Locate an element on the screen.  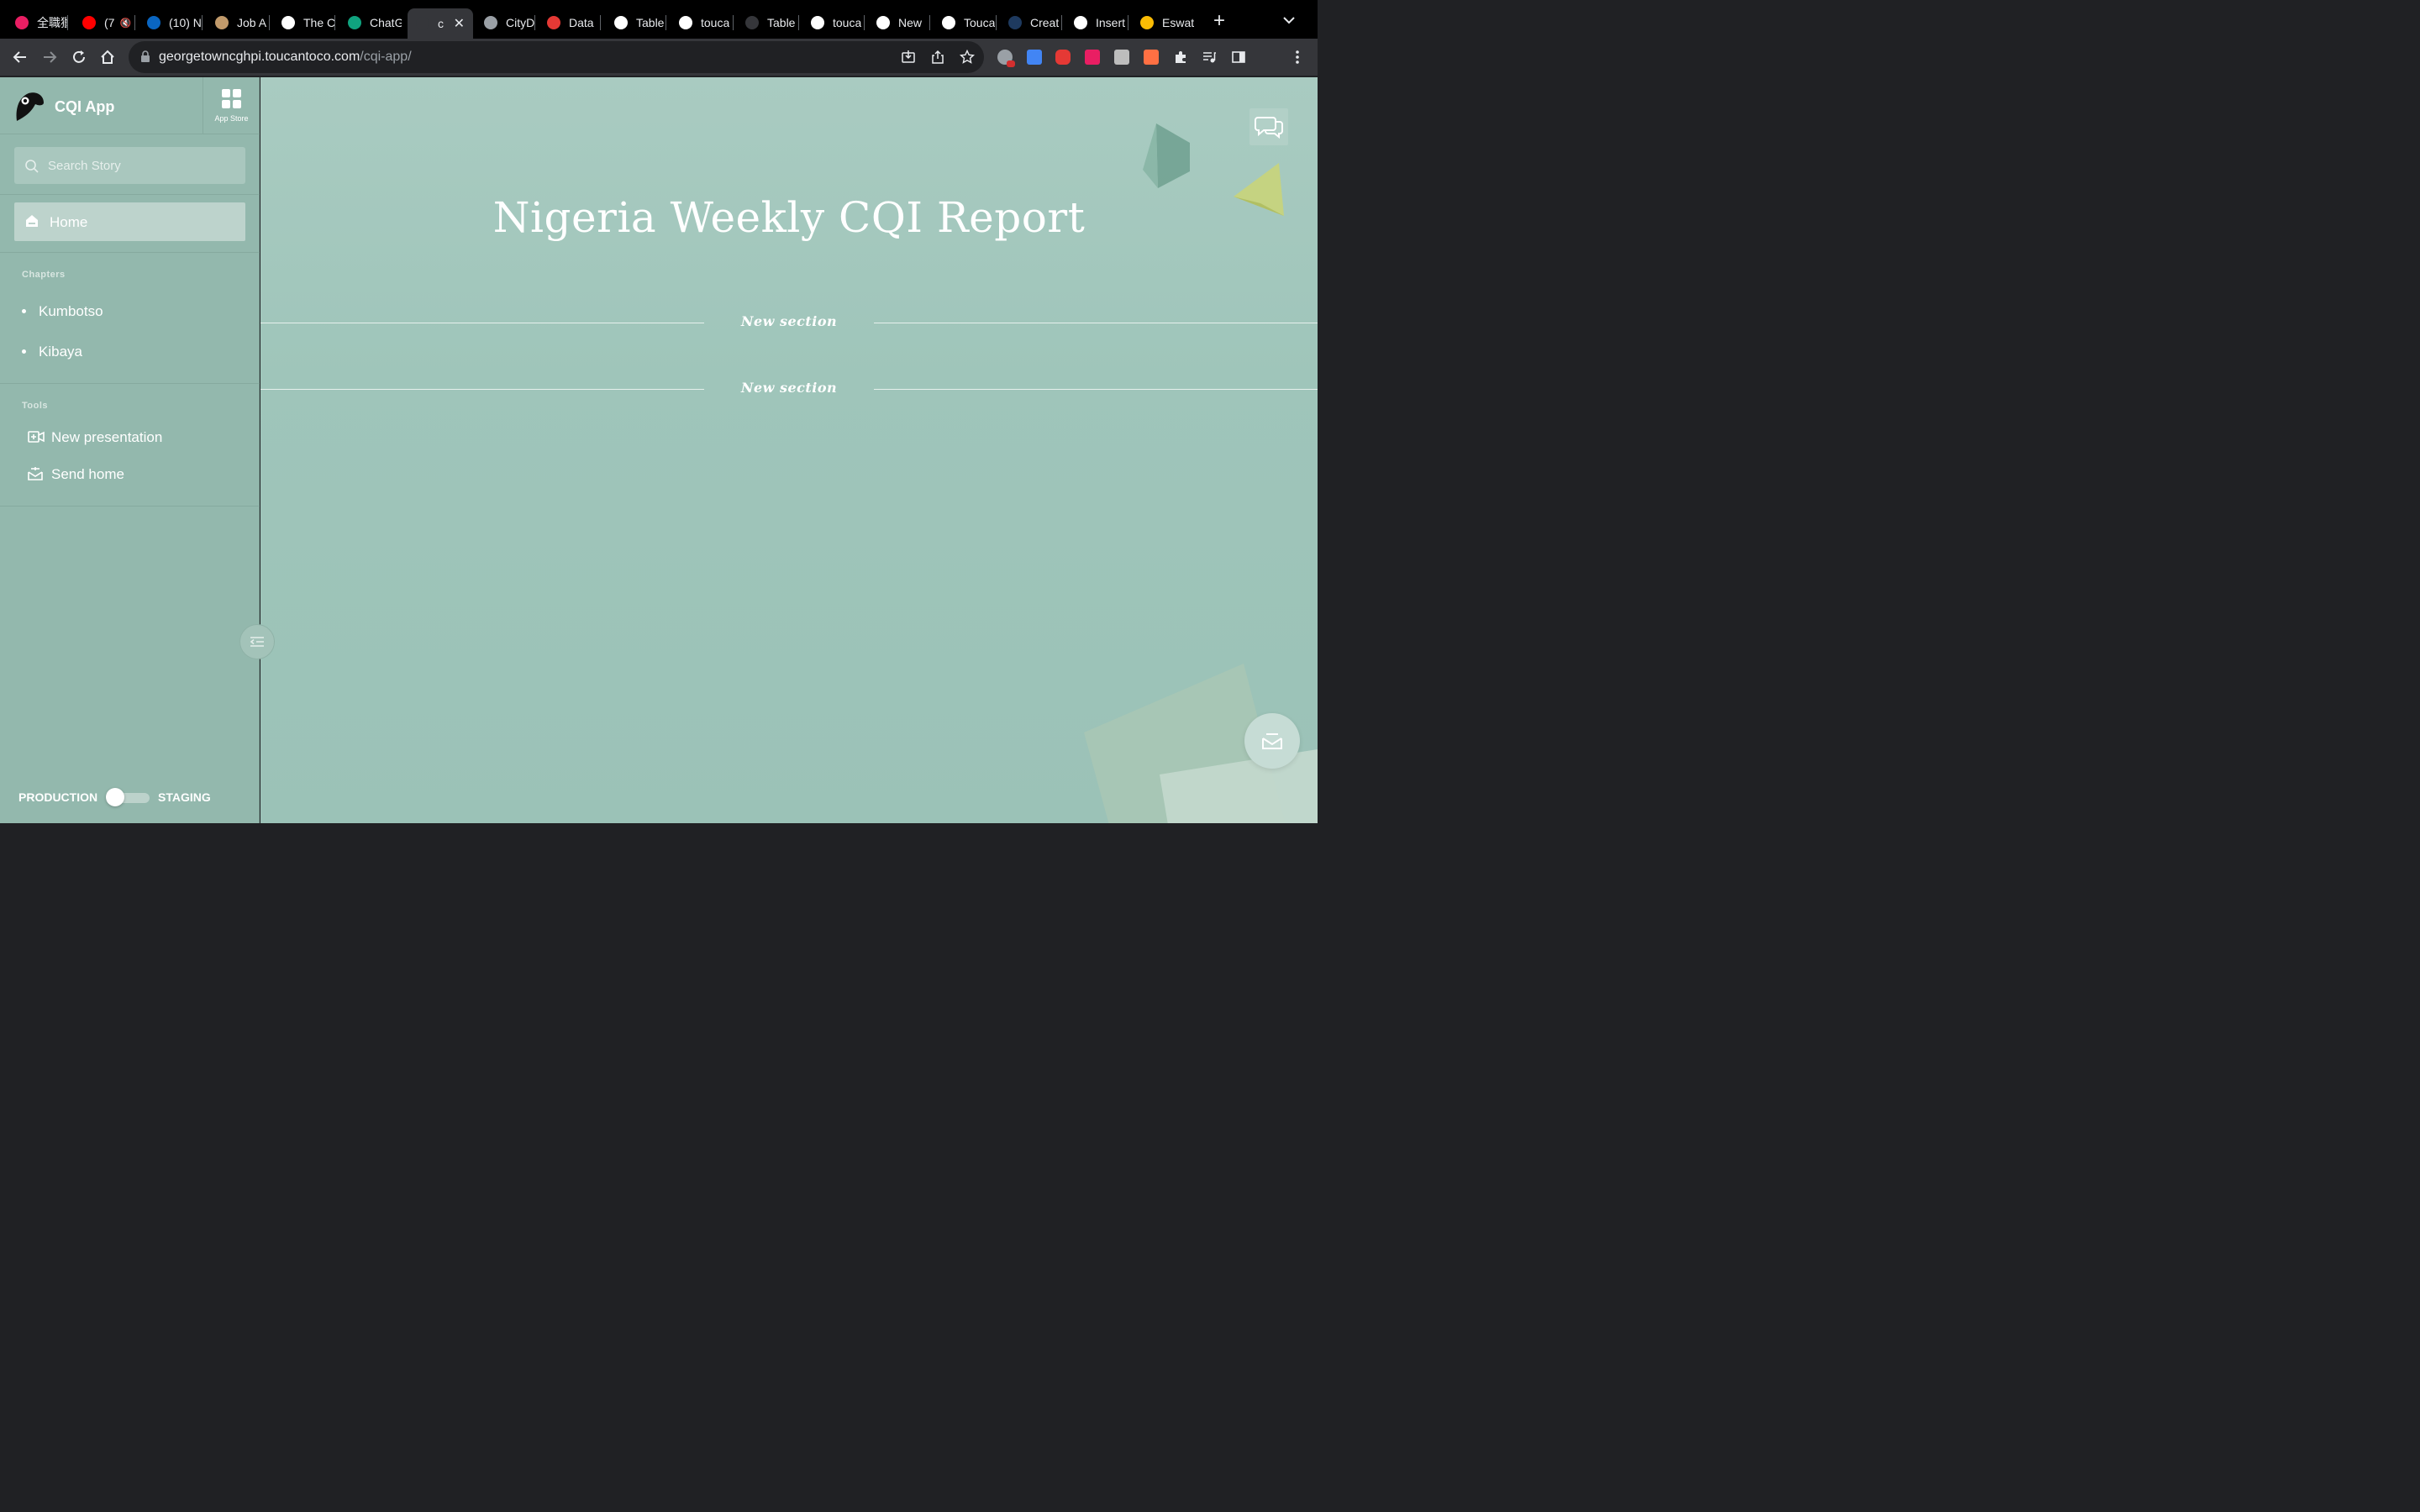
chapters-heading: Chapters is located at coordinates (44, 275).